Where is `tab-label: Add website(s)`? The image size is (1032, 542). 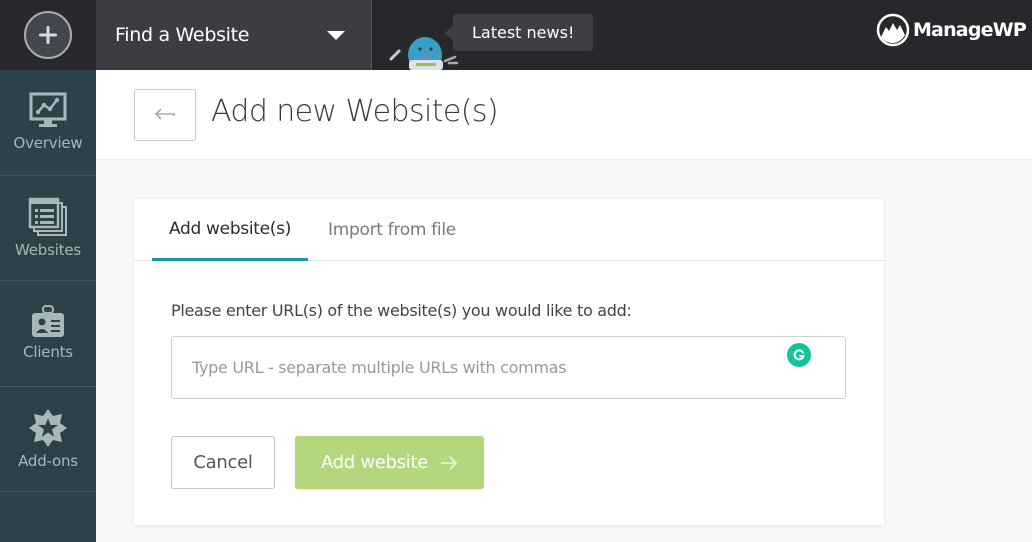
tab-label: Add website(s) is located at coordinates (230, 228).